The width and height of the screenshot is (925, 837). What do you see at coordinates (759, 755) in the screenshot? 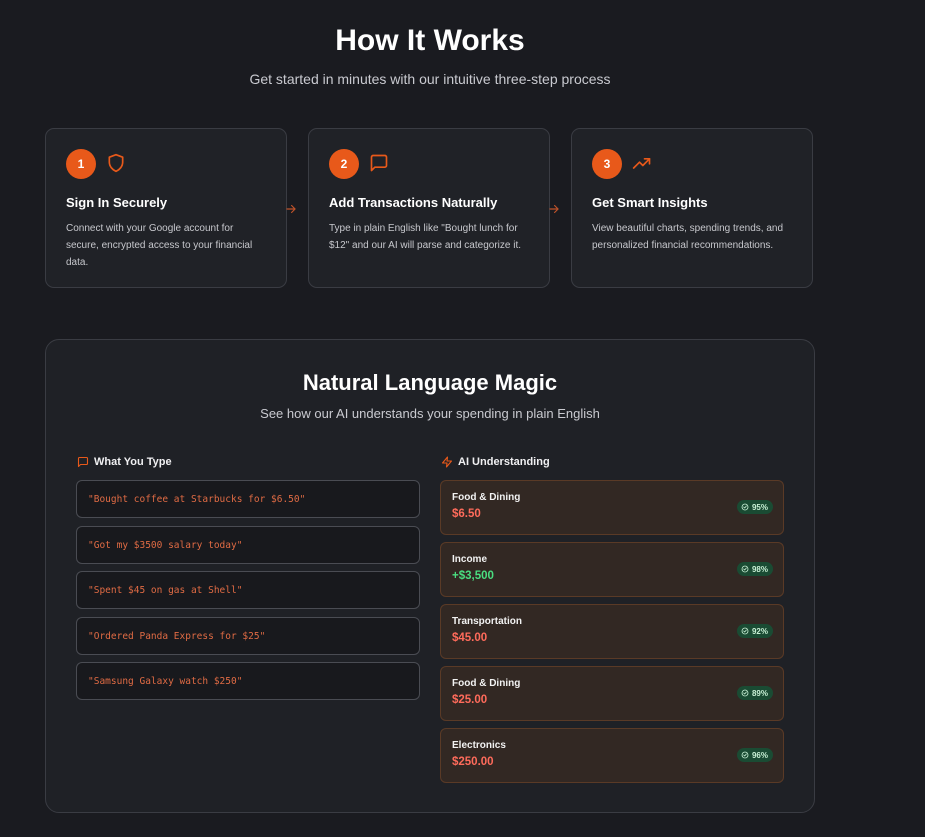
I see `confidence-value: 96%` at bounding box center [759, 755].